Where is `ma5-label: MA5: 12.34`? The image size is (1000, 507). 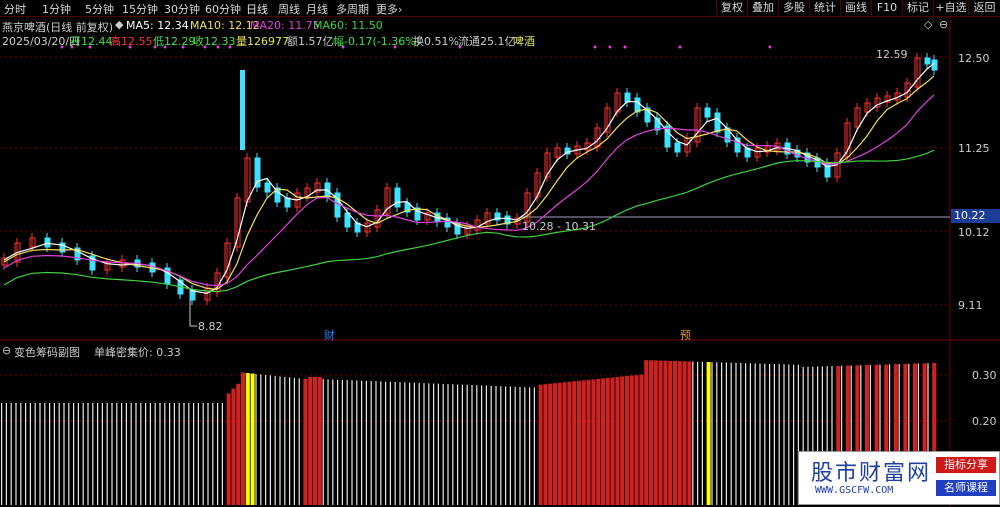
ma5-label: MA5: 12.34 is located at coordinates (157, 25).